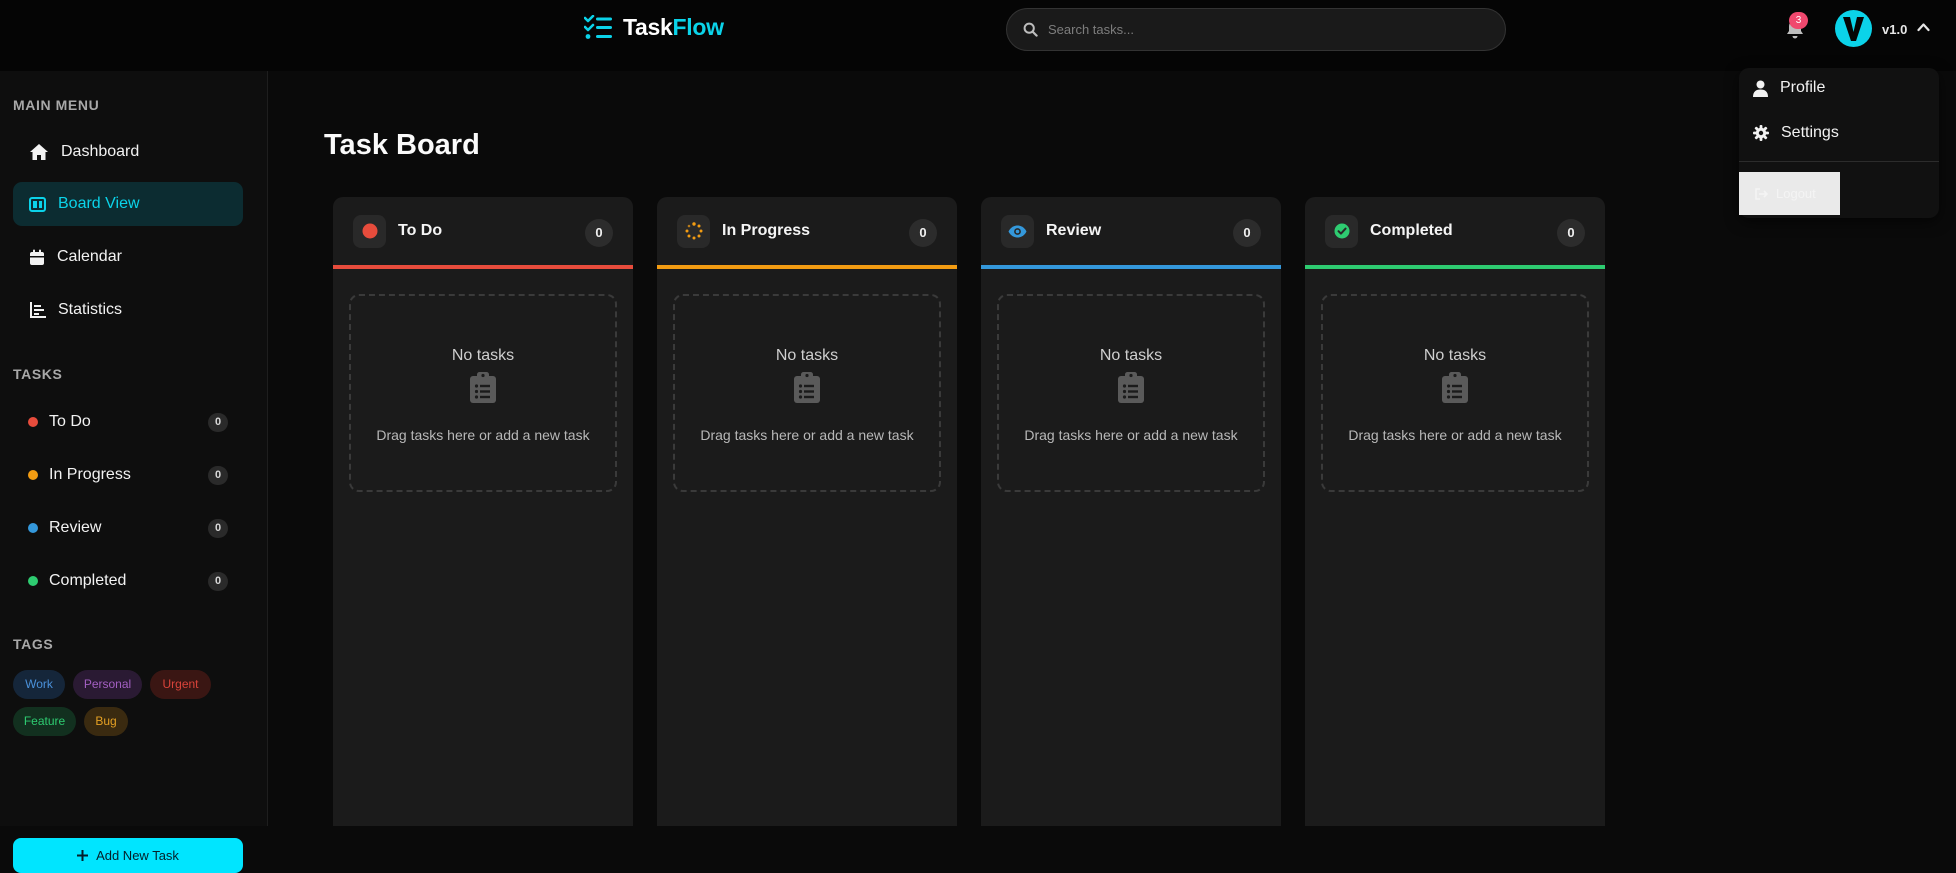  I want to click on nav-item-dashboard: Dashboard, so click(128, 152).